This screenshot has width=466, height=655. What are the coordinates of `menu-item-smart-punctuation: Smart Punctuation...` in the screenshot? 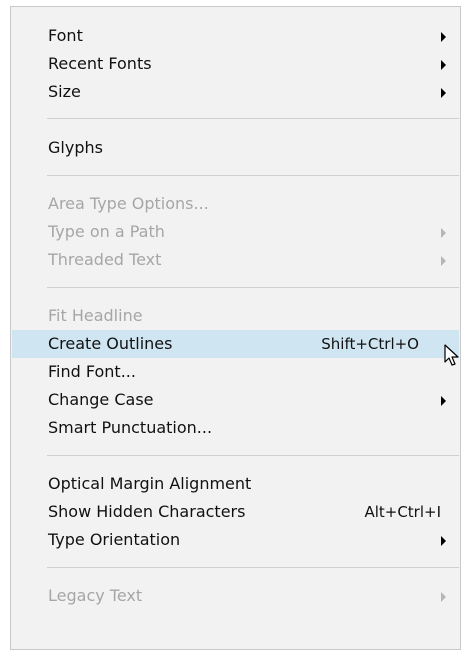 It's located at (235, 428).